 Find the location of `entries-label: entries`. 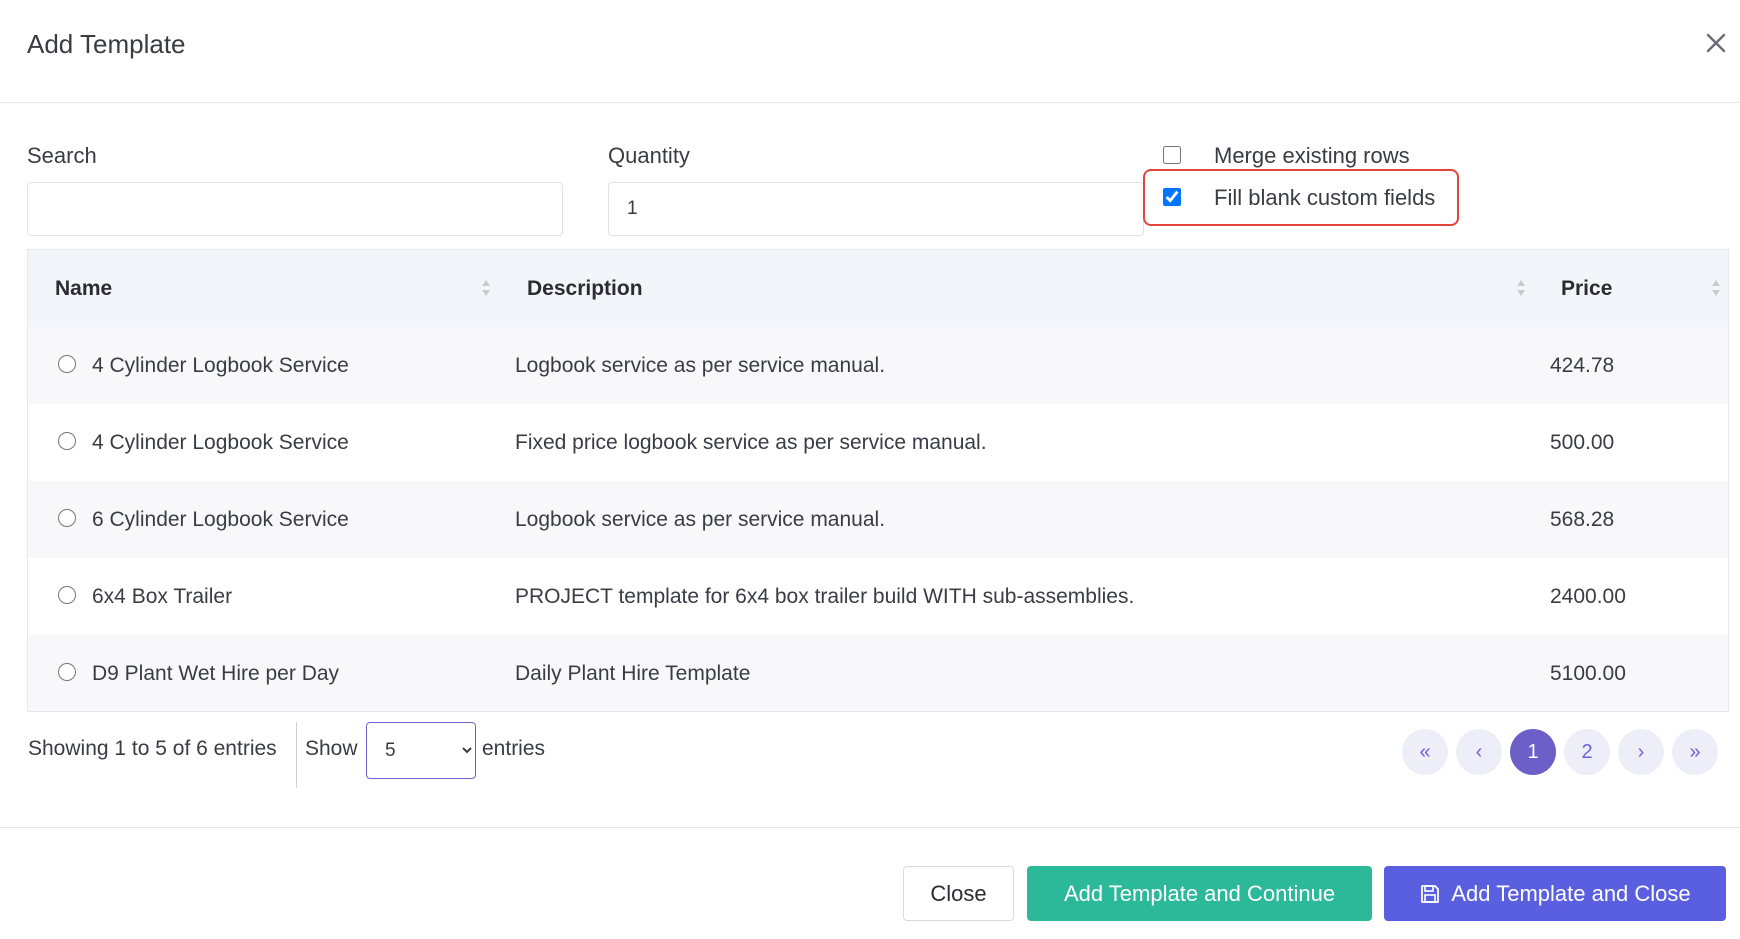

entries-label: entries is located at coordinates (514, 748).